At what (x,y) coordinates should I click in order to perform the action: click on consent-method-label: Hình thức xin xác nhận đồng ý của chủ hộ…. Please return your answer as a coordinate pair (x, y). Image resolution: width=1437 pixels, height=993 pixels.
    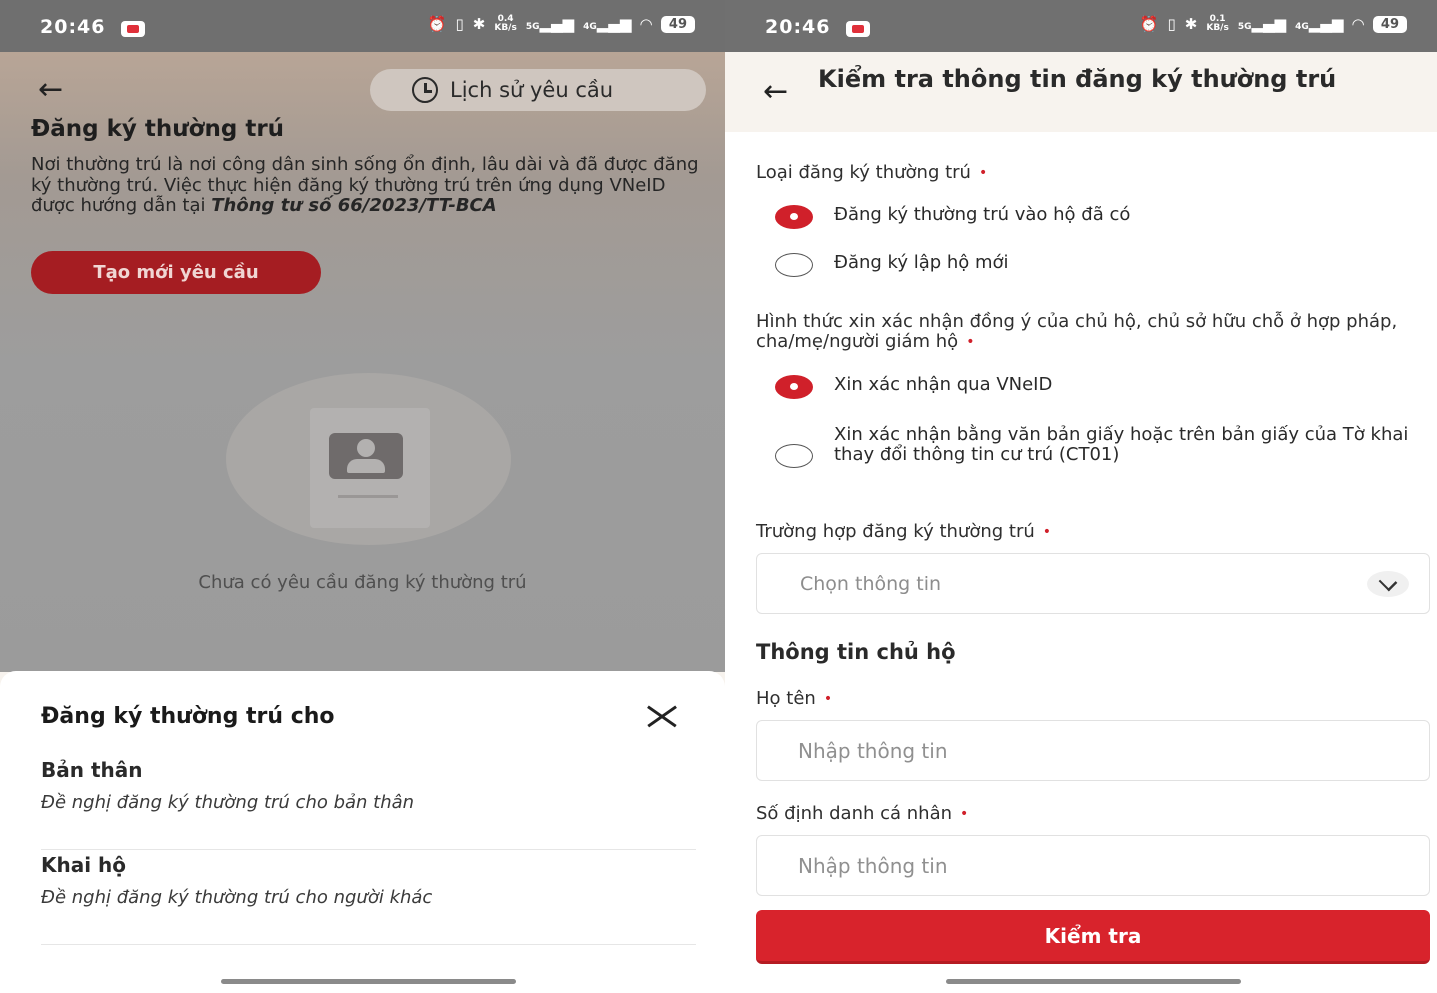
    Looking at the image, I should click on (1077, 331).